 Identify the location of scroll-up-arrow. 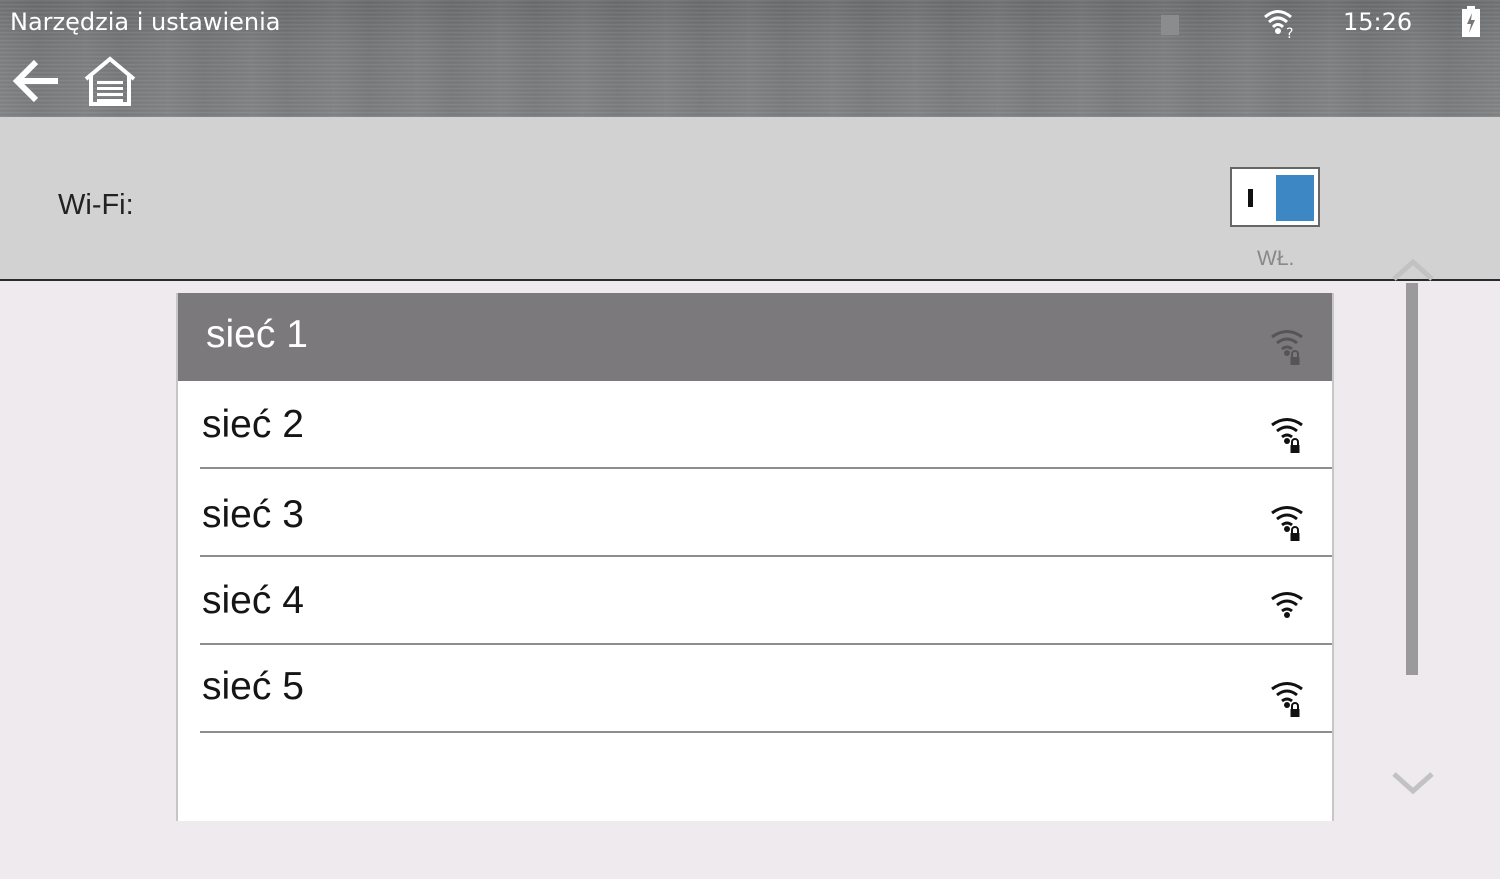
(1413, 270).